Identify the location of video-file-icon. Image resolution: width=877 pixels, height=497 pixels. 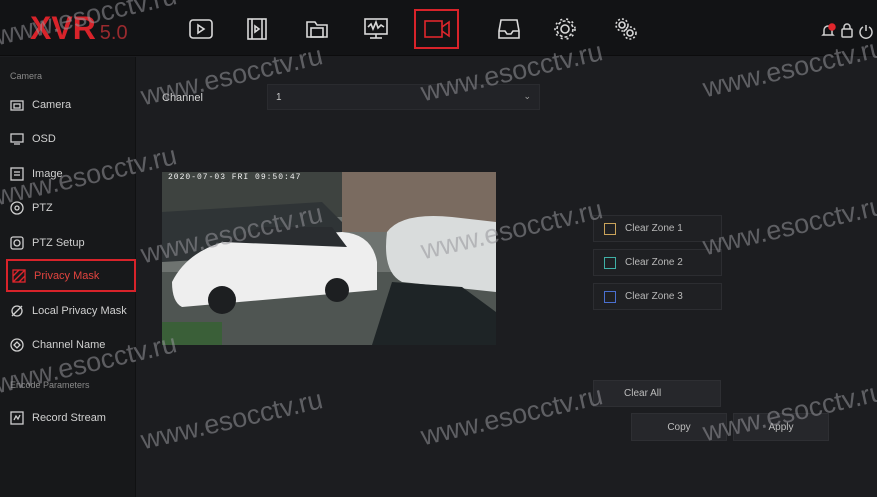
(257, 29).